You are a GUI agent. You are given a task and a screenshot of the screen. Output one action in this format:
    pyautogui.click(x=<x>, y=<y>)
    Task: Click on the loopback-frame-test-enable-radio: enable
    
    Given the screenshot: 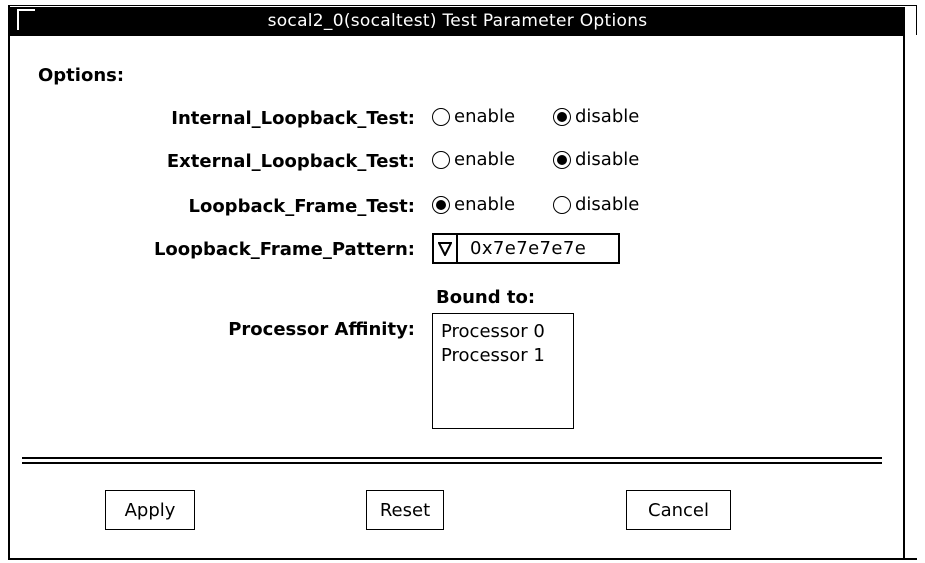 What is the action you would take?
    pyautogui.click(x=473, y=204)
    